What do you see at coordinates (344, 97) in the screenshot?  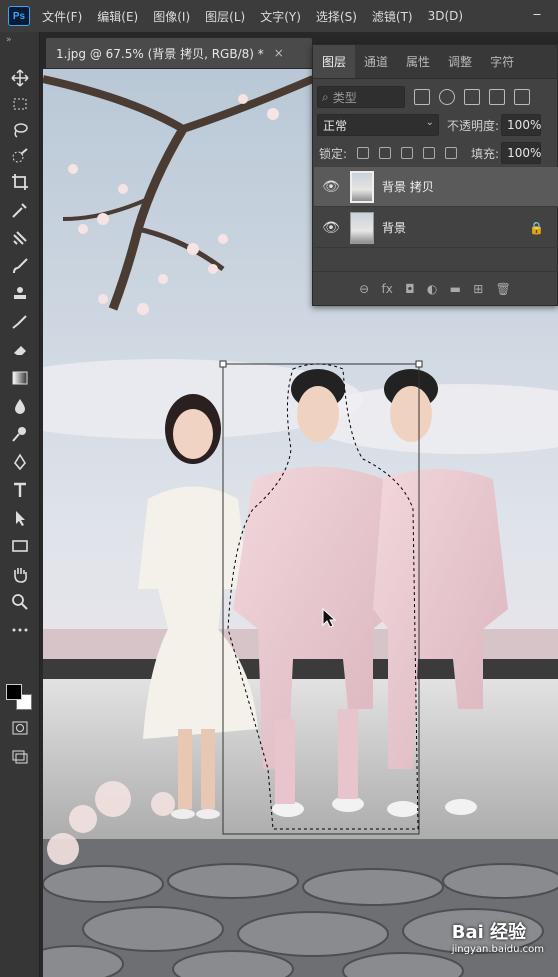 I see `filter-label: 类型` at bounding box center [344, 97].